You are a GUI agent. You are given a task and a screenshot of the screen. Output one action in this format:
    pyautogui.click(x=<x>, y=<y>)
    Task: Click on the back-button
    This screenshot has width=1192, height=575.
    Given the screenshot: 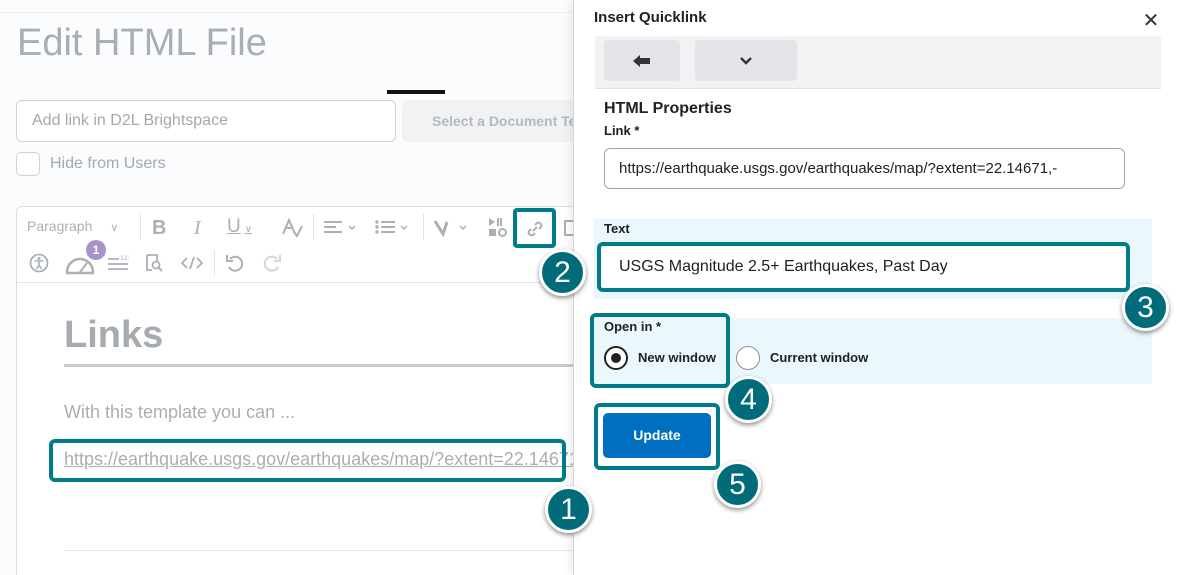 What is the action you would take?
    pyautogui.click(x=642, y=60)
    